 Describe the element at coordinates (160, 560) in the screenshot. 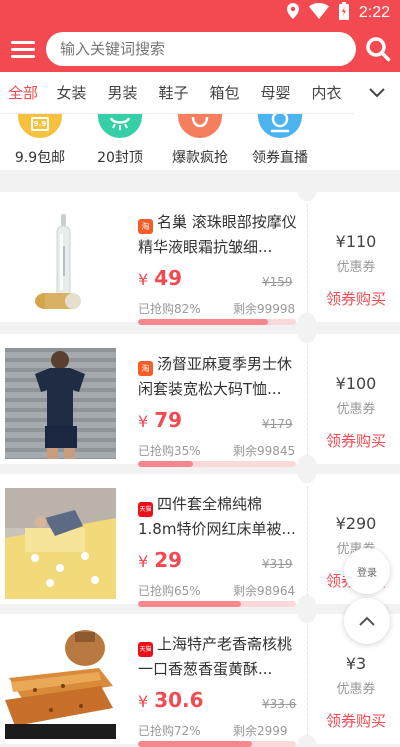

I see `product-price: ¥29` at that location.